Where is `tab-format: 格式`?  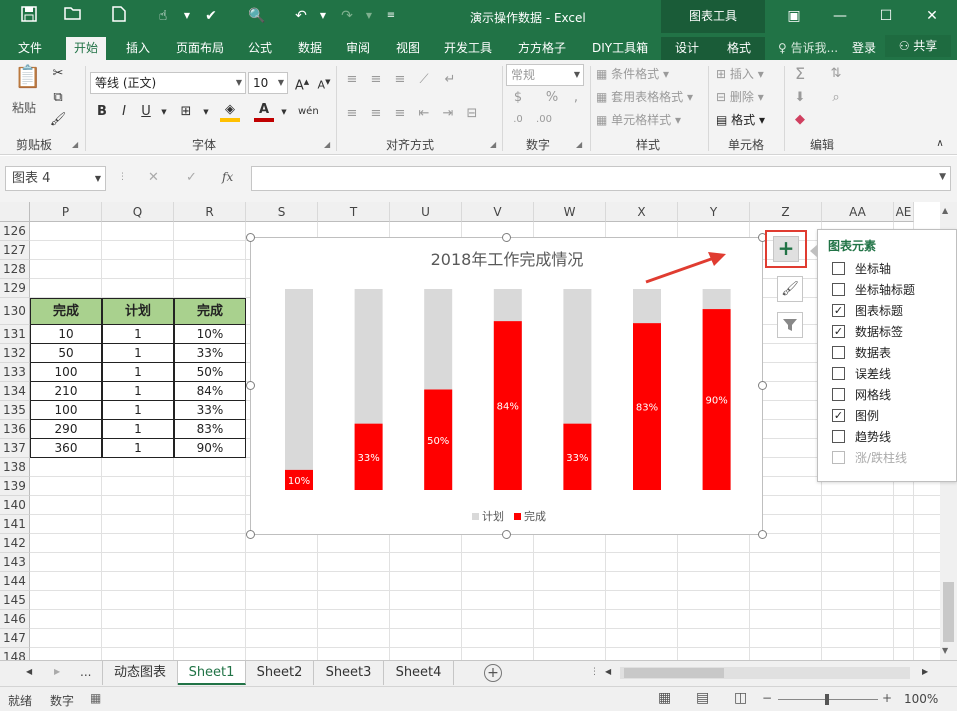
tab-format: 格式 is located at coordinates (739, 48).